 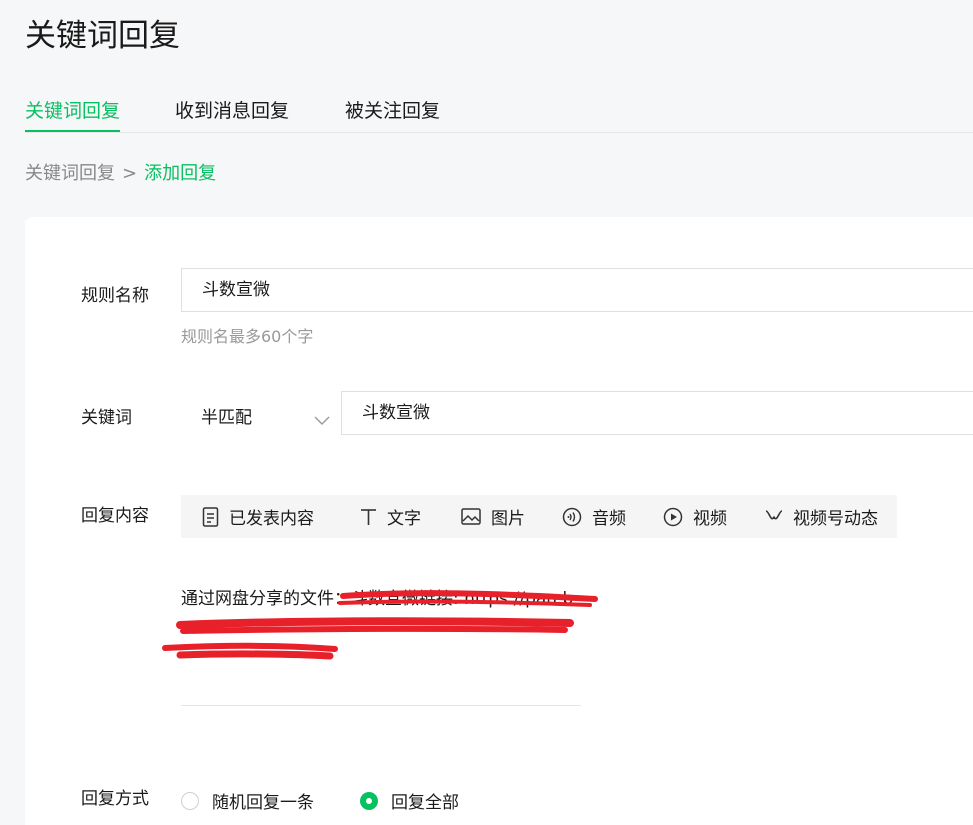 I want to click on tool-label: 文字, so click(x=404, y=519).